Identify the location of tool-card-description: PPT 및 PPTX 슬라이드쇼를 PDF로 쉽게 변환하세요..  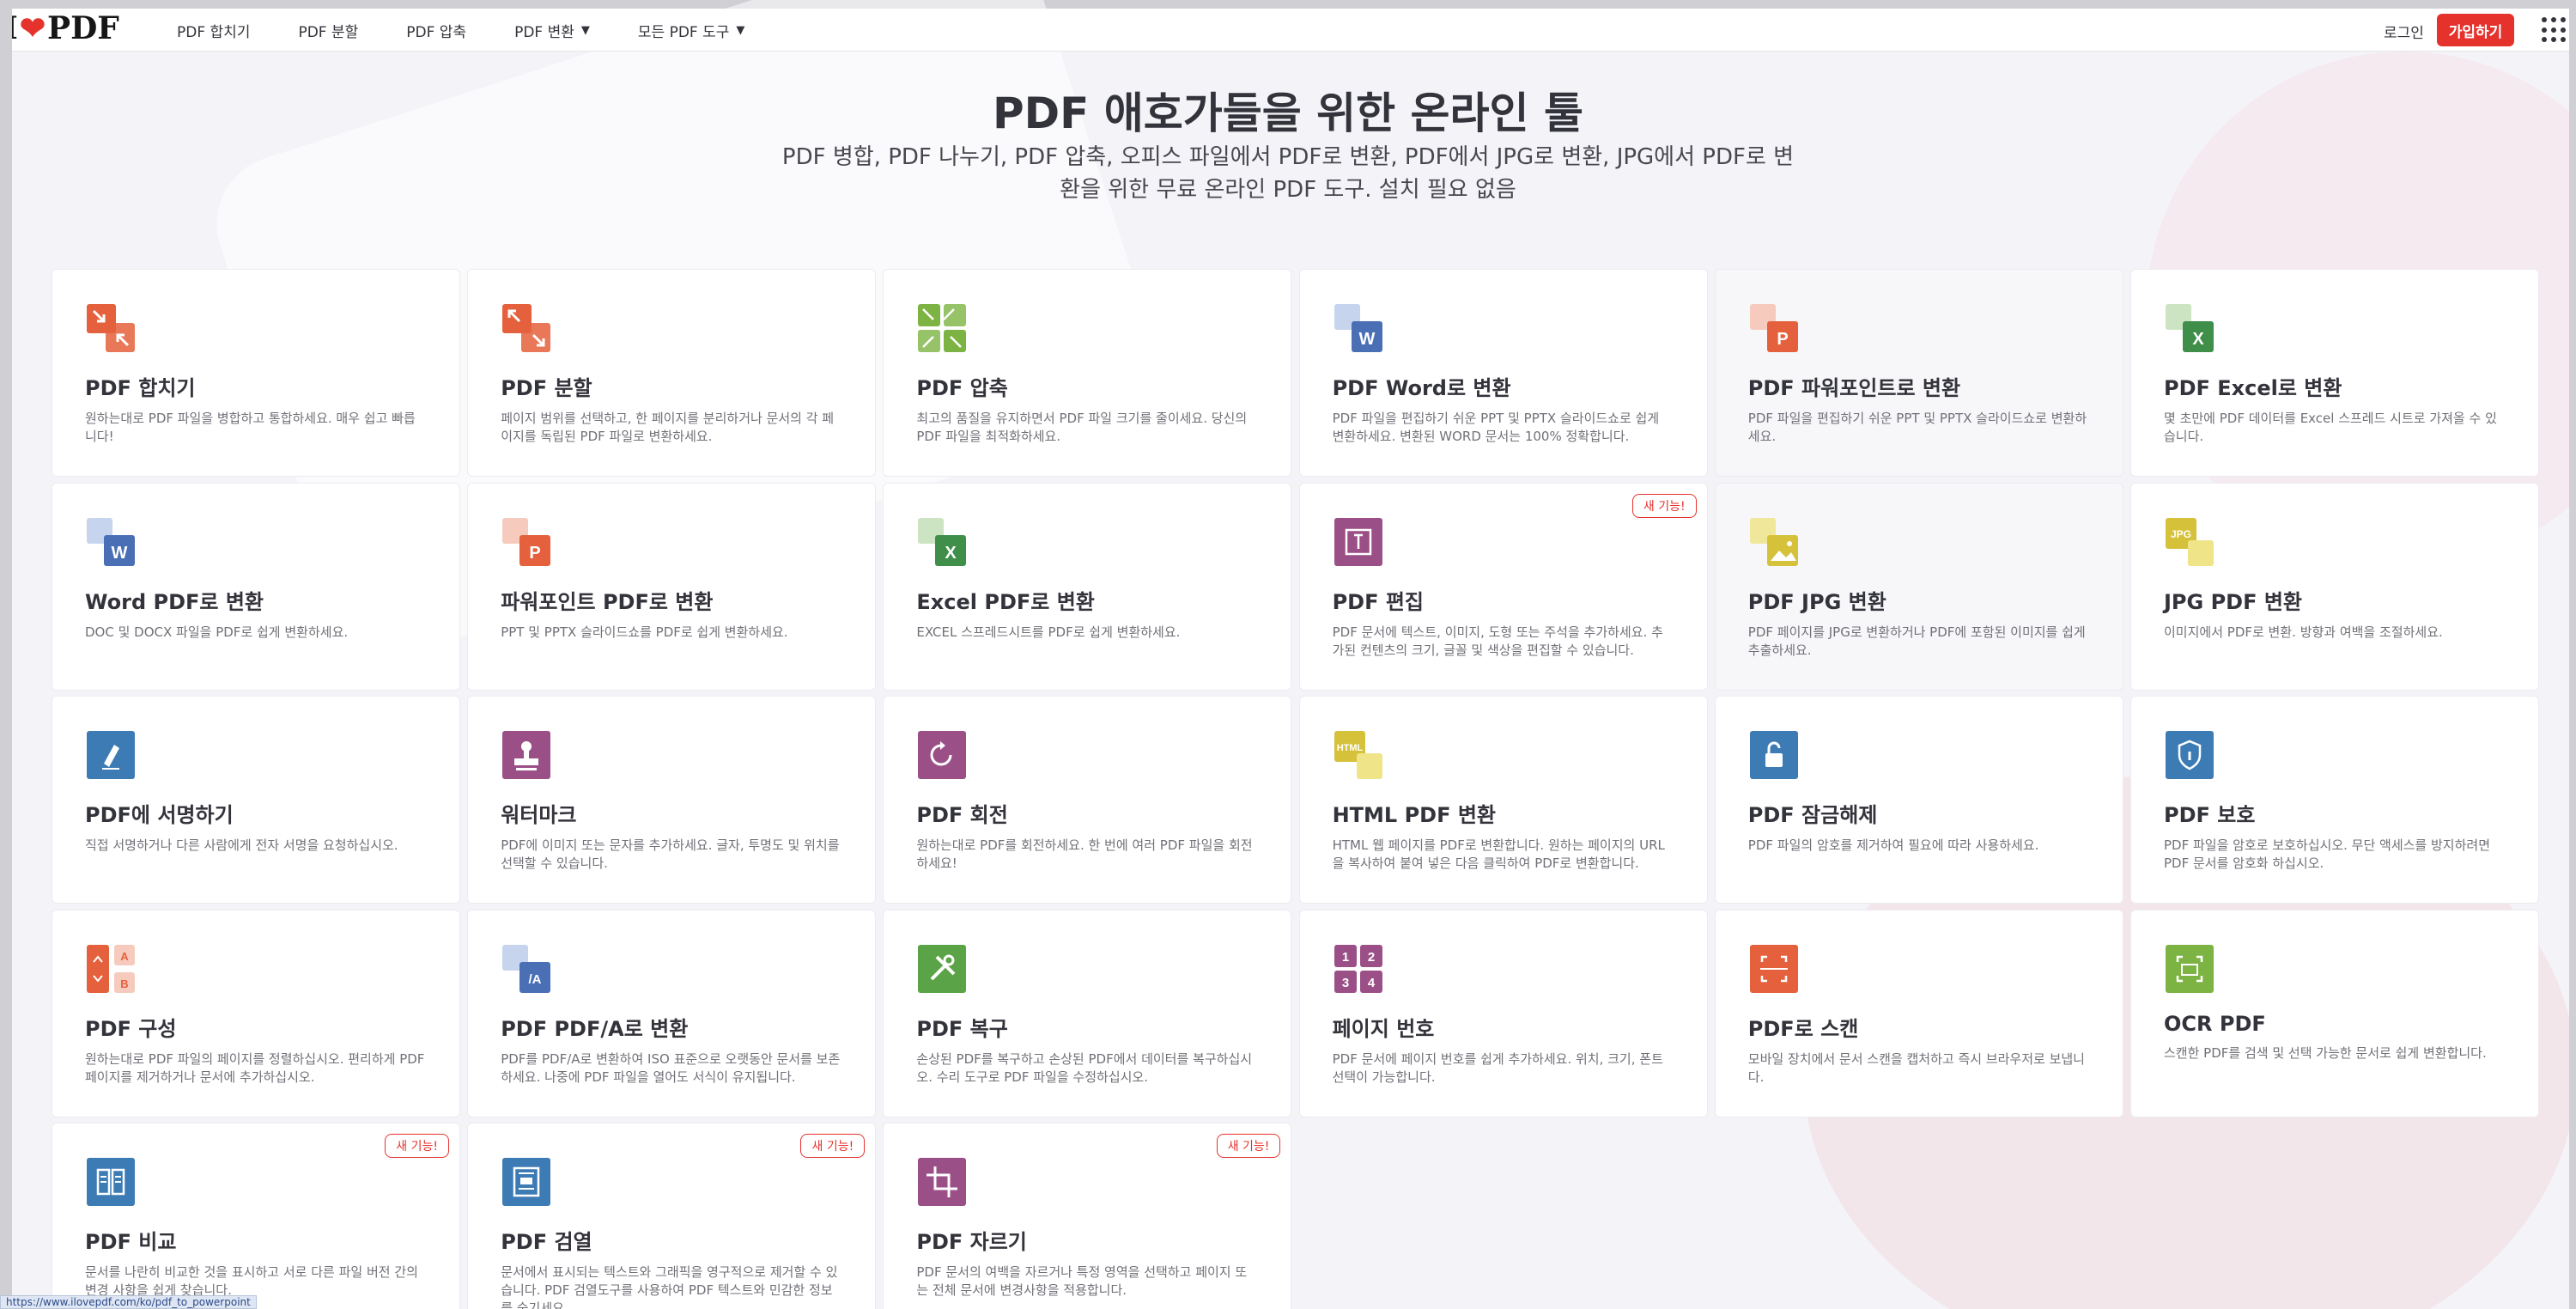
(644, 632).